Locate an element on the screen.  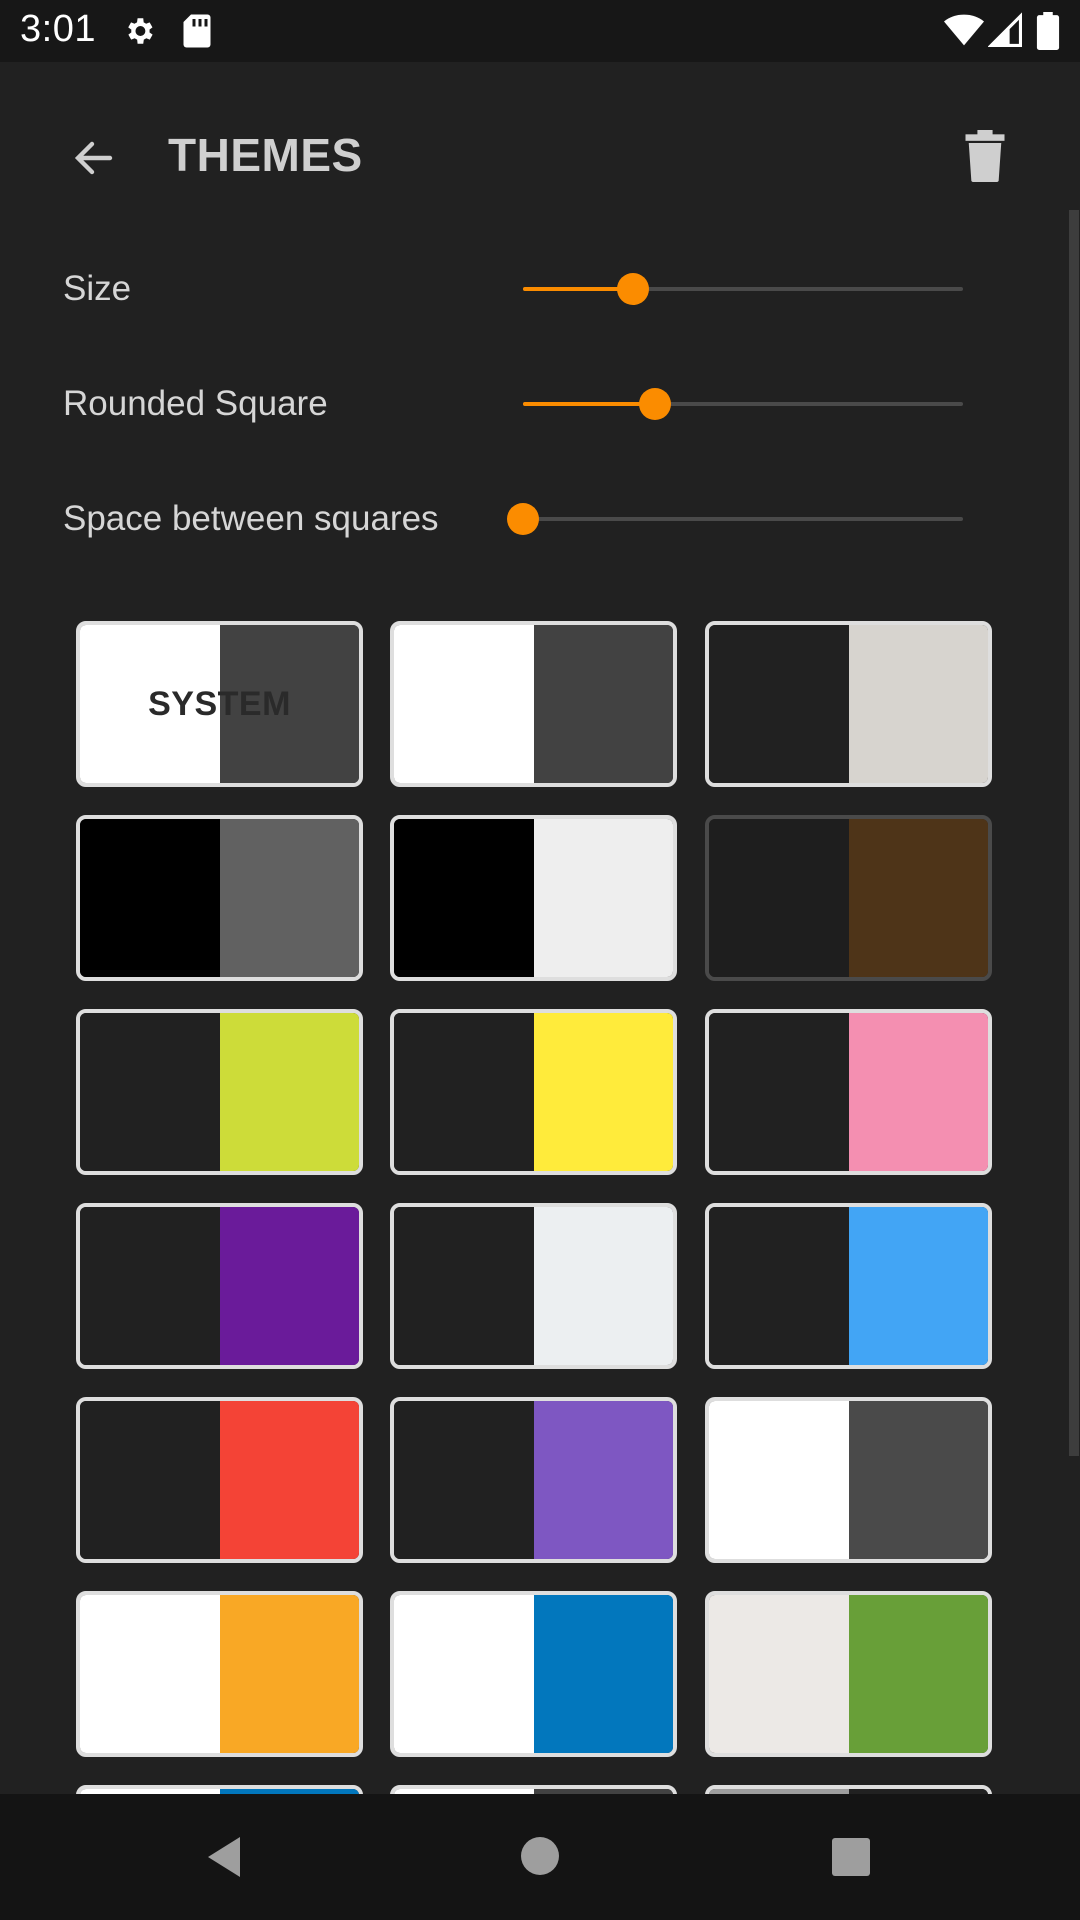
theme-swatch-label: SYSTEM is located at coordinates (219, 703).